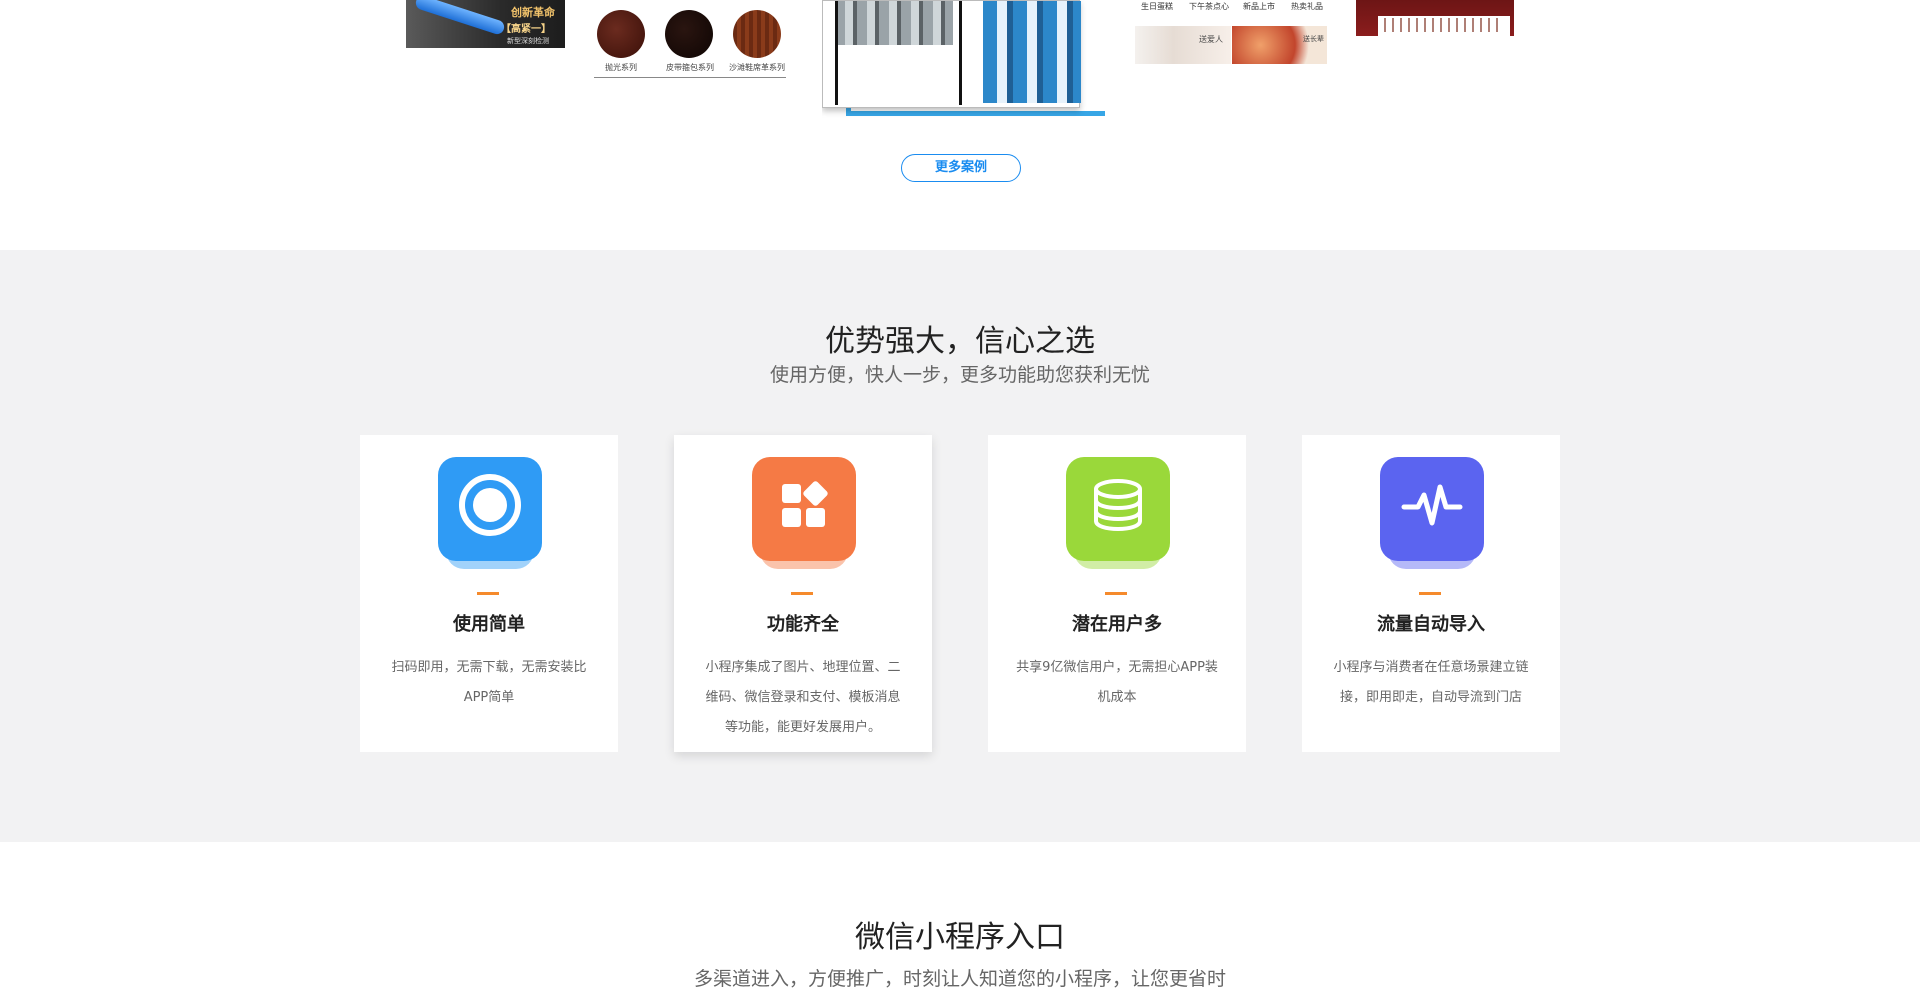  I want to click on bakery-nav-item: 下午茶点心, so click(1209, 6).